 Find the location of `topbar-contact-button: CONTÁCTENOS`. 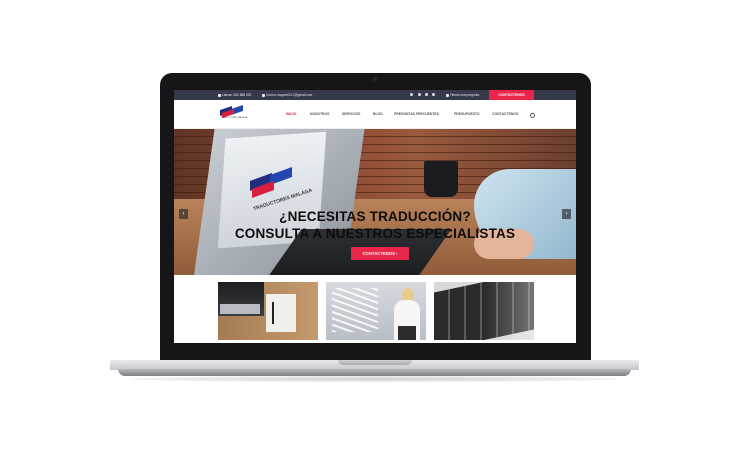

topbar-contact-button: CONTÁCTENOS is located at coordinates (511, 95).